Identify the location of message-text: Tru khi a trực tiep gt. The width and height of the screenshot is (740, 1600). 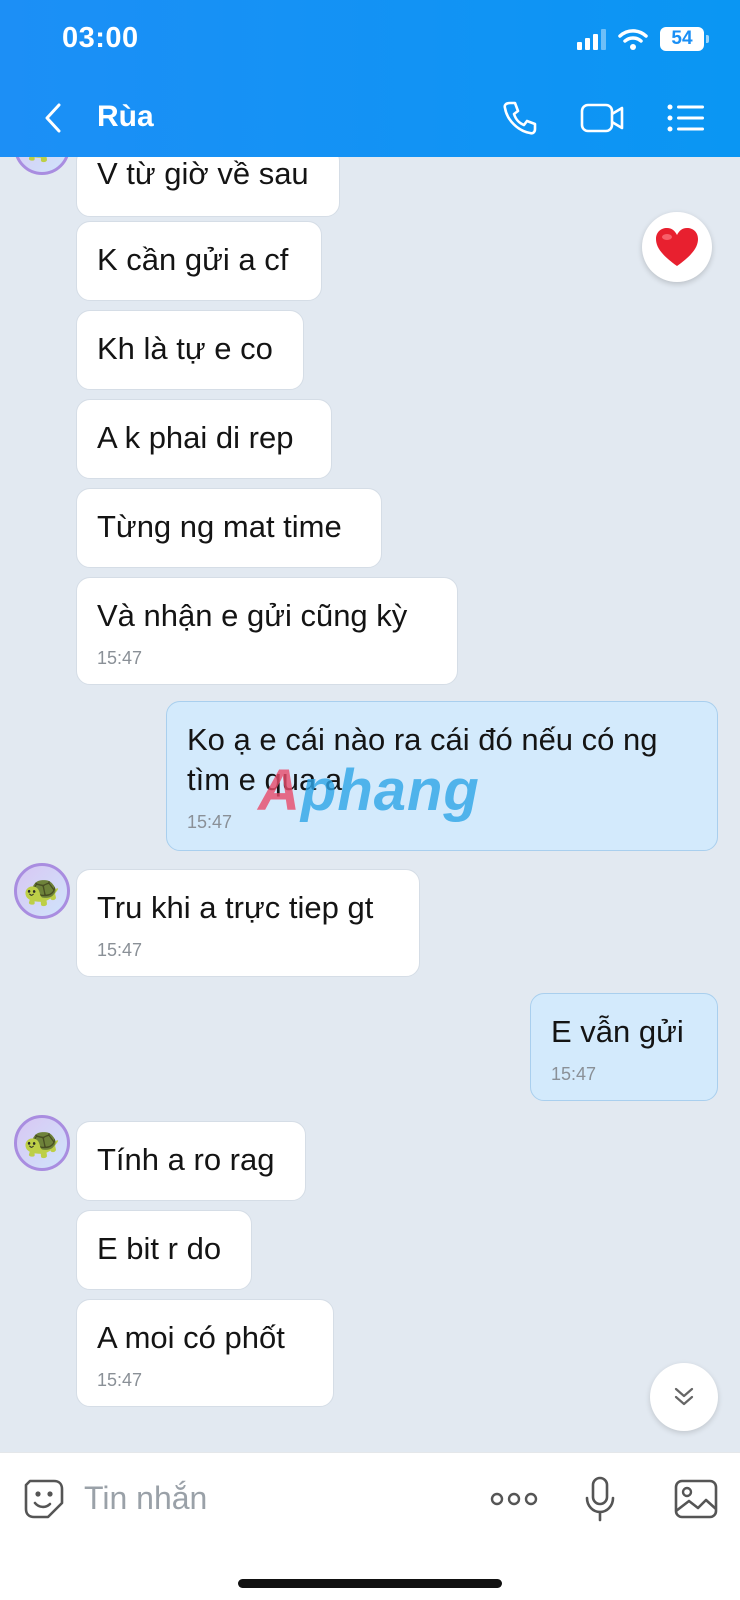
(235, 907).